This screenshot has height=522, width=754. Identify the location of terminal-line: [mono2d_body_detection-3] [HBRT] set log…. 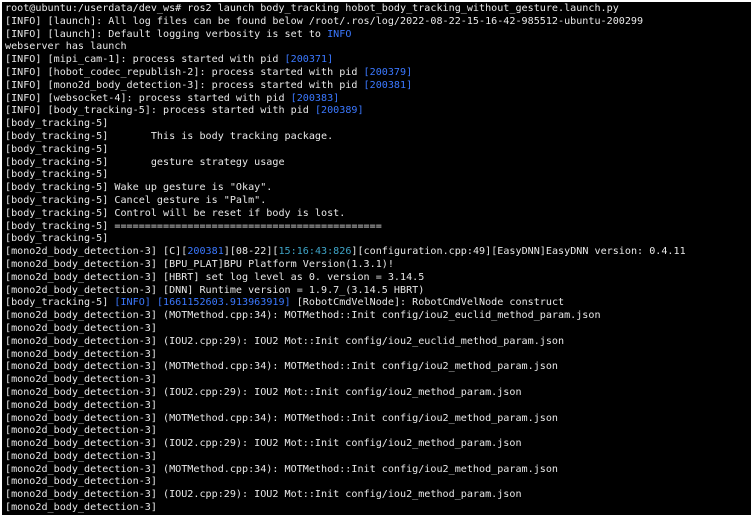
(376, 278).